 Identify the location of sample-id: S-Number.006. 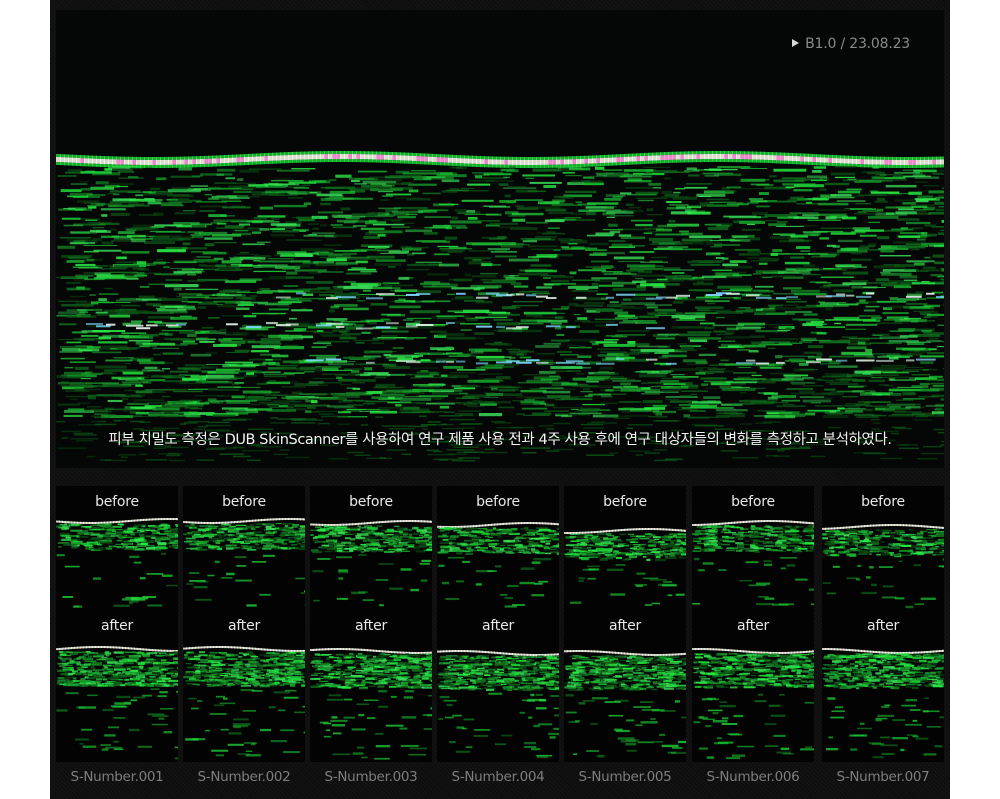
(753, 777).